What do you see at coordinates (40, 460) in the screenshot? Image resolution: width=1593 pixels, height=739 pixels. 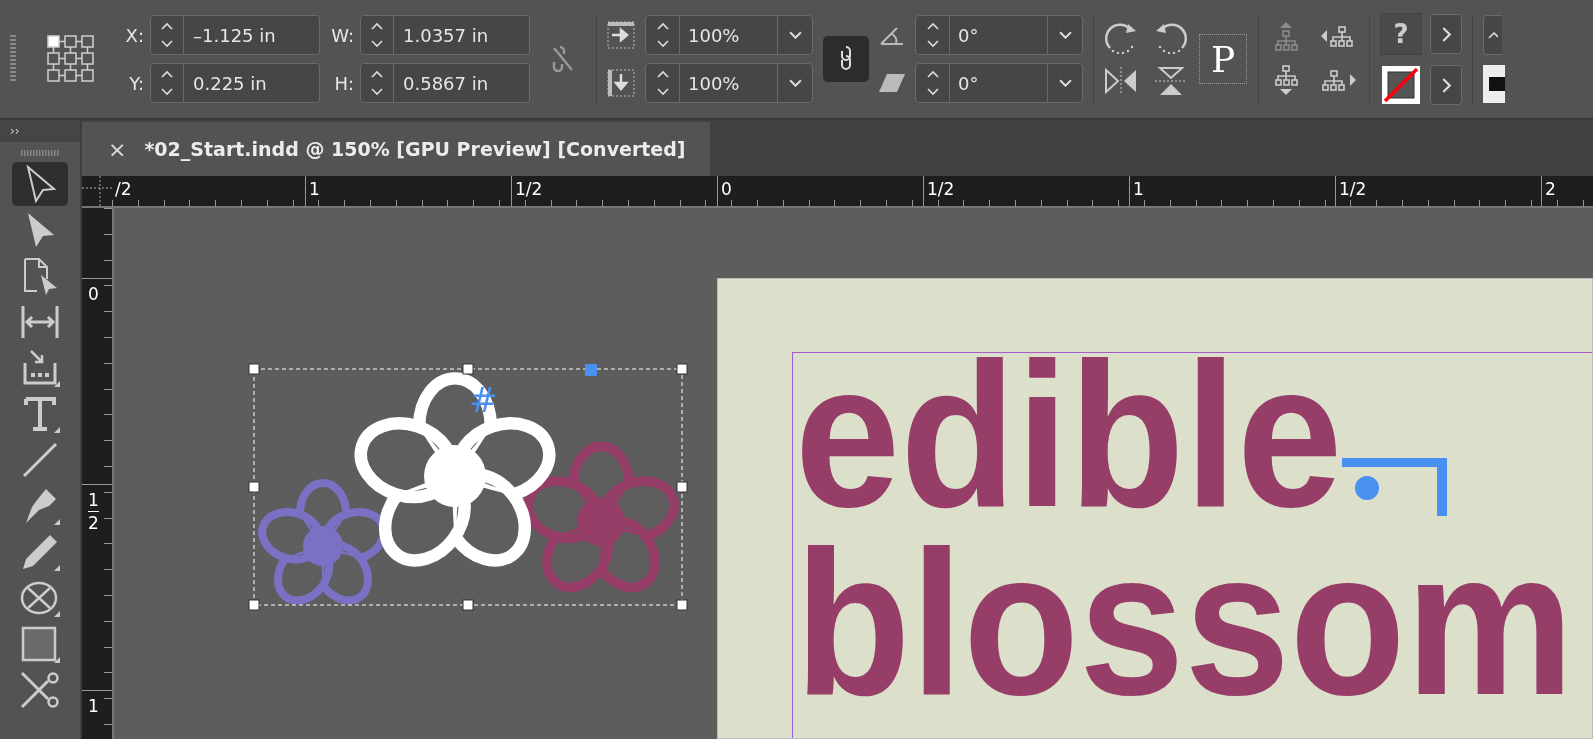 I see `line-icon` at bounding box center [40, 460].